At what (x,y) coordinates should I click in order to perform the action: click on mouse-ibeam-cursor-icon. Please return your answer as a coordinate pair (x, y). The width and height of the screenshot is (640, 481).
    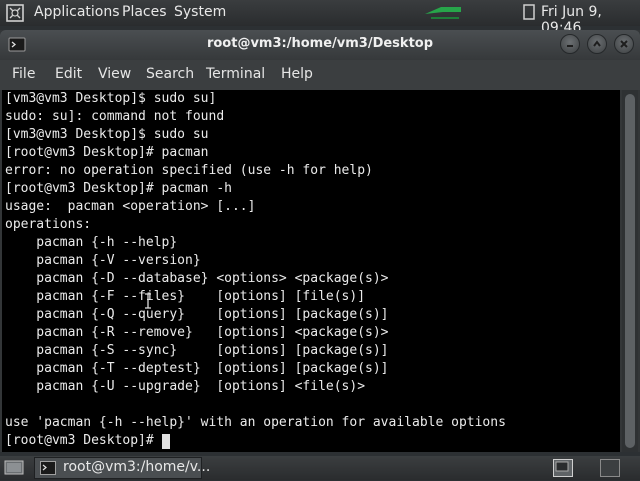
    Looking at the image, I should click on (148, 303).